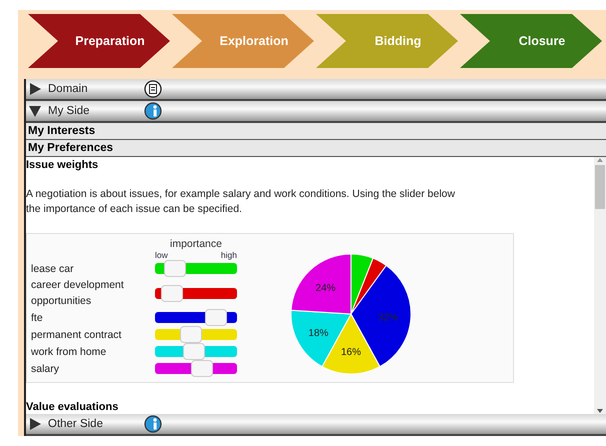 This screenshot has width=606, height=446. Describe the element at coordinates (69, 352) in the screenshot. I see `issue-name: work from home` at that location.